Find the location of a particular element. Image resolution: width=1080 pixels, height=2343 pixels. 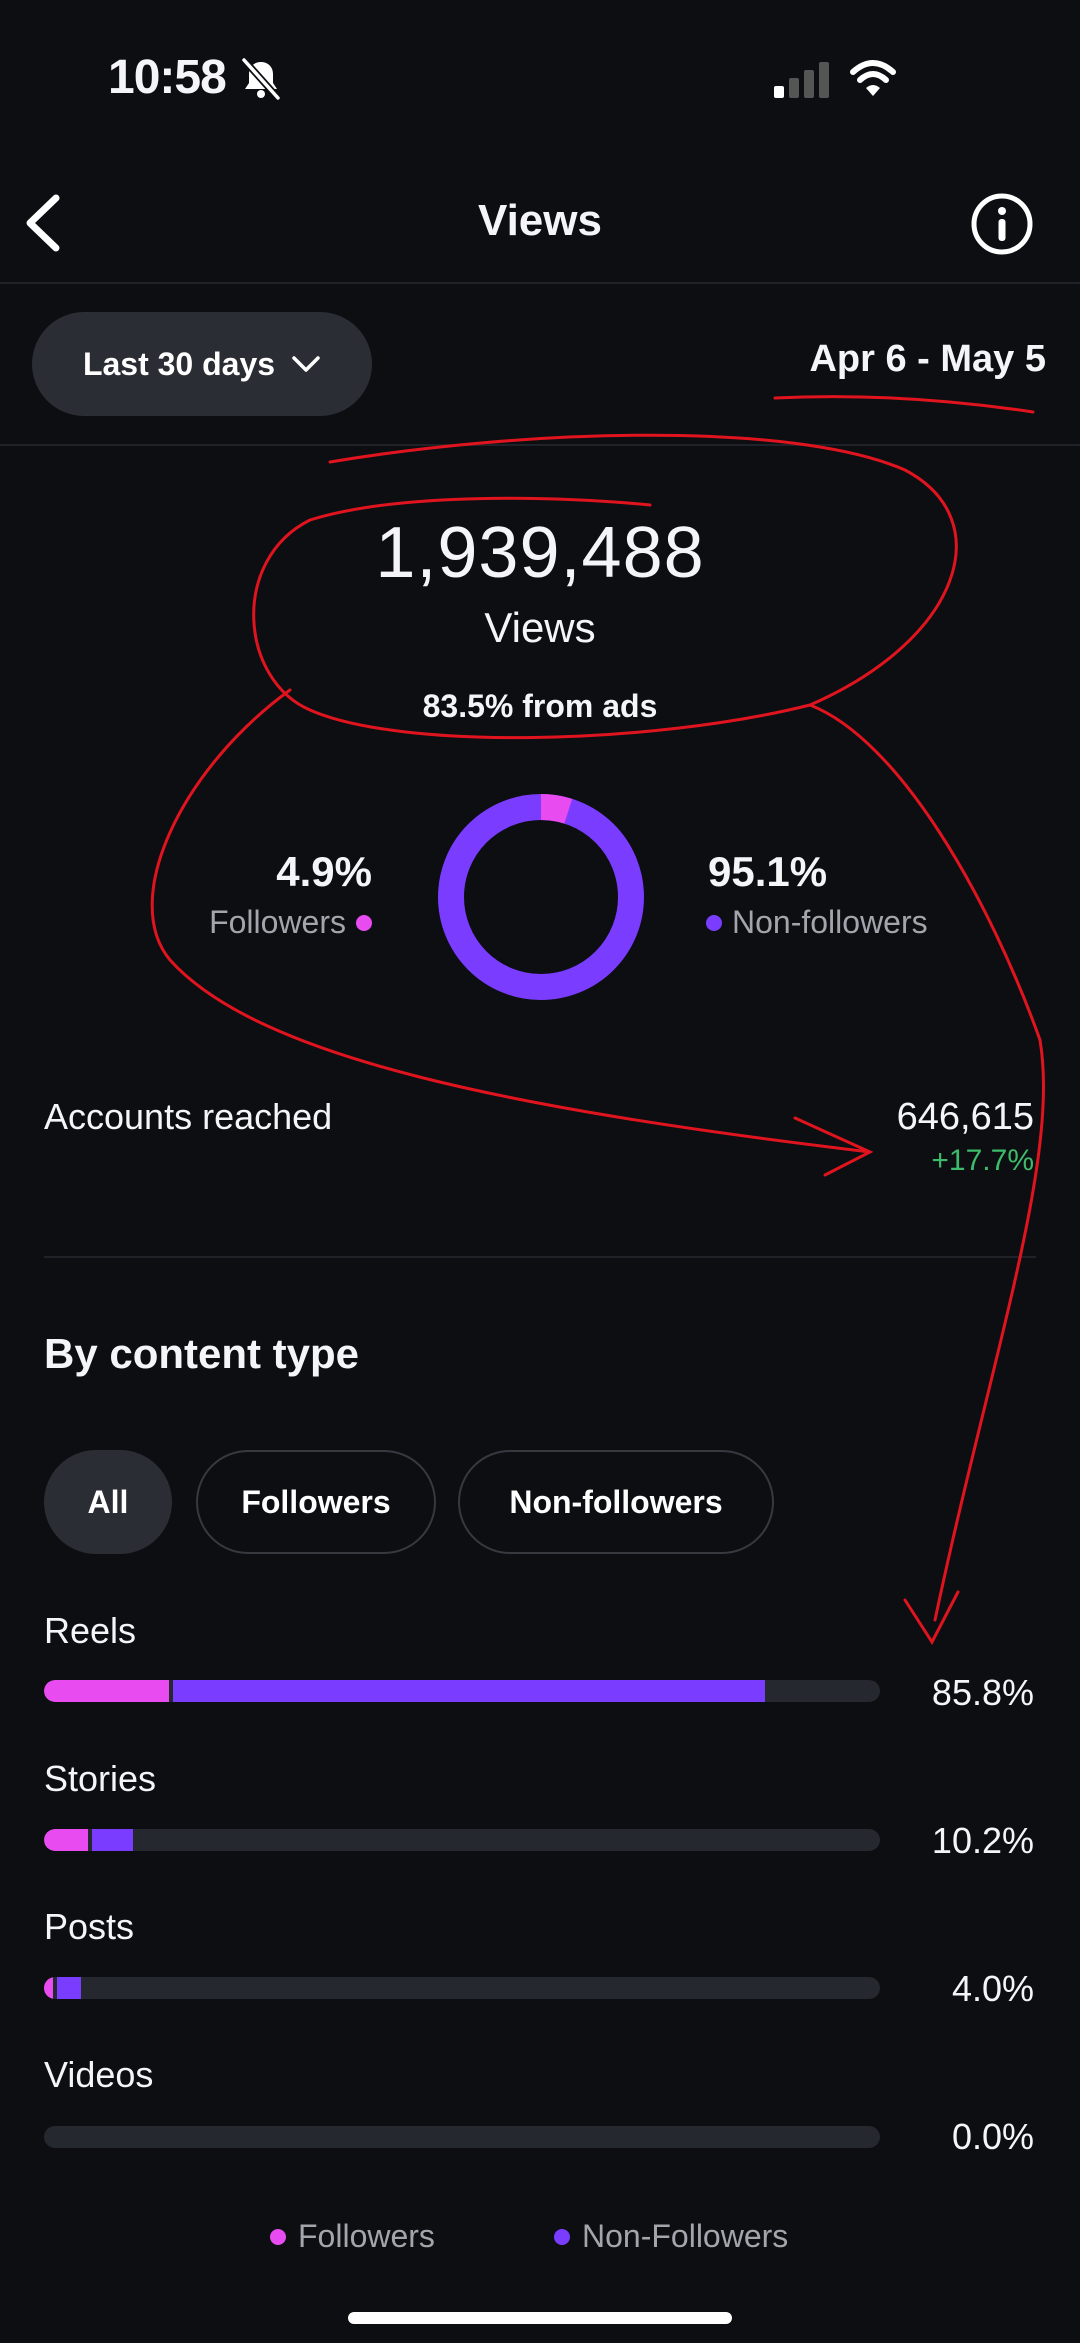

row-pct-stories: 10.2% is located at coordinates (982, 1840).